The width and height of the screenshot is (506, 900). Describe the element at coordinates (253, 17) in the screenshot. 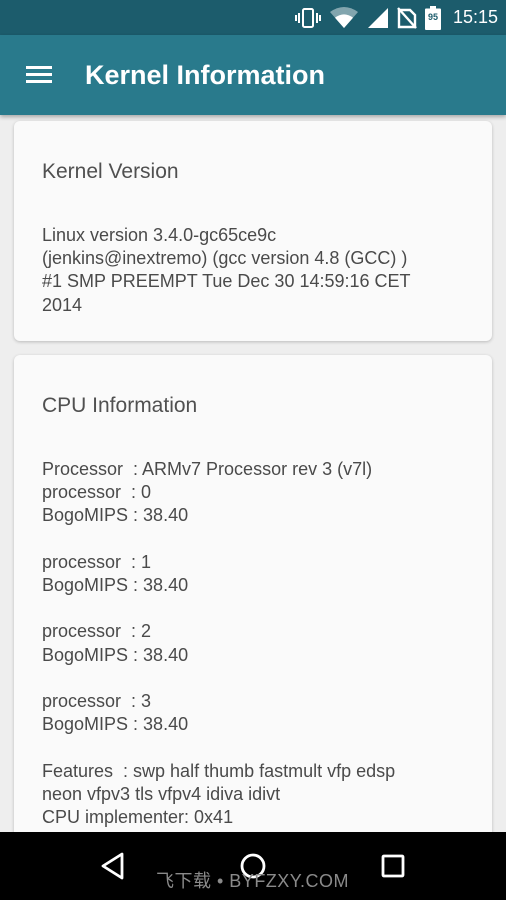

I see `status-bar: 95 15:15` at that location.